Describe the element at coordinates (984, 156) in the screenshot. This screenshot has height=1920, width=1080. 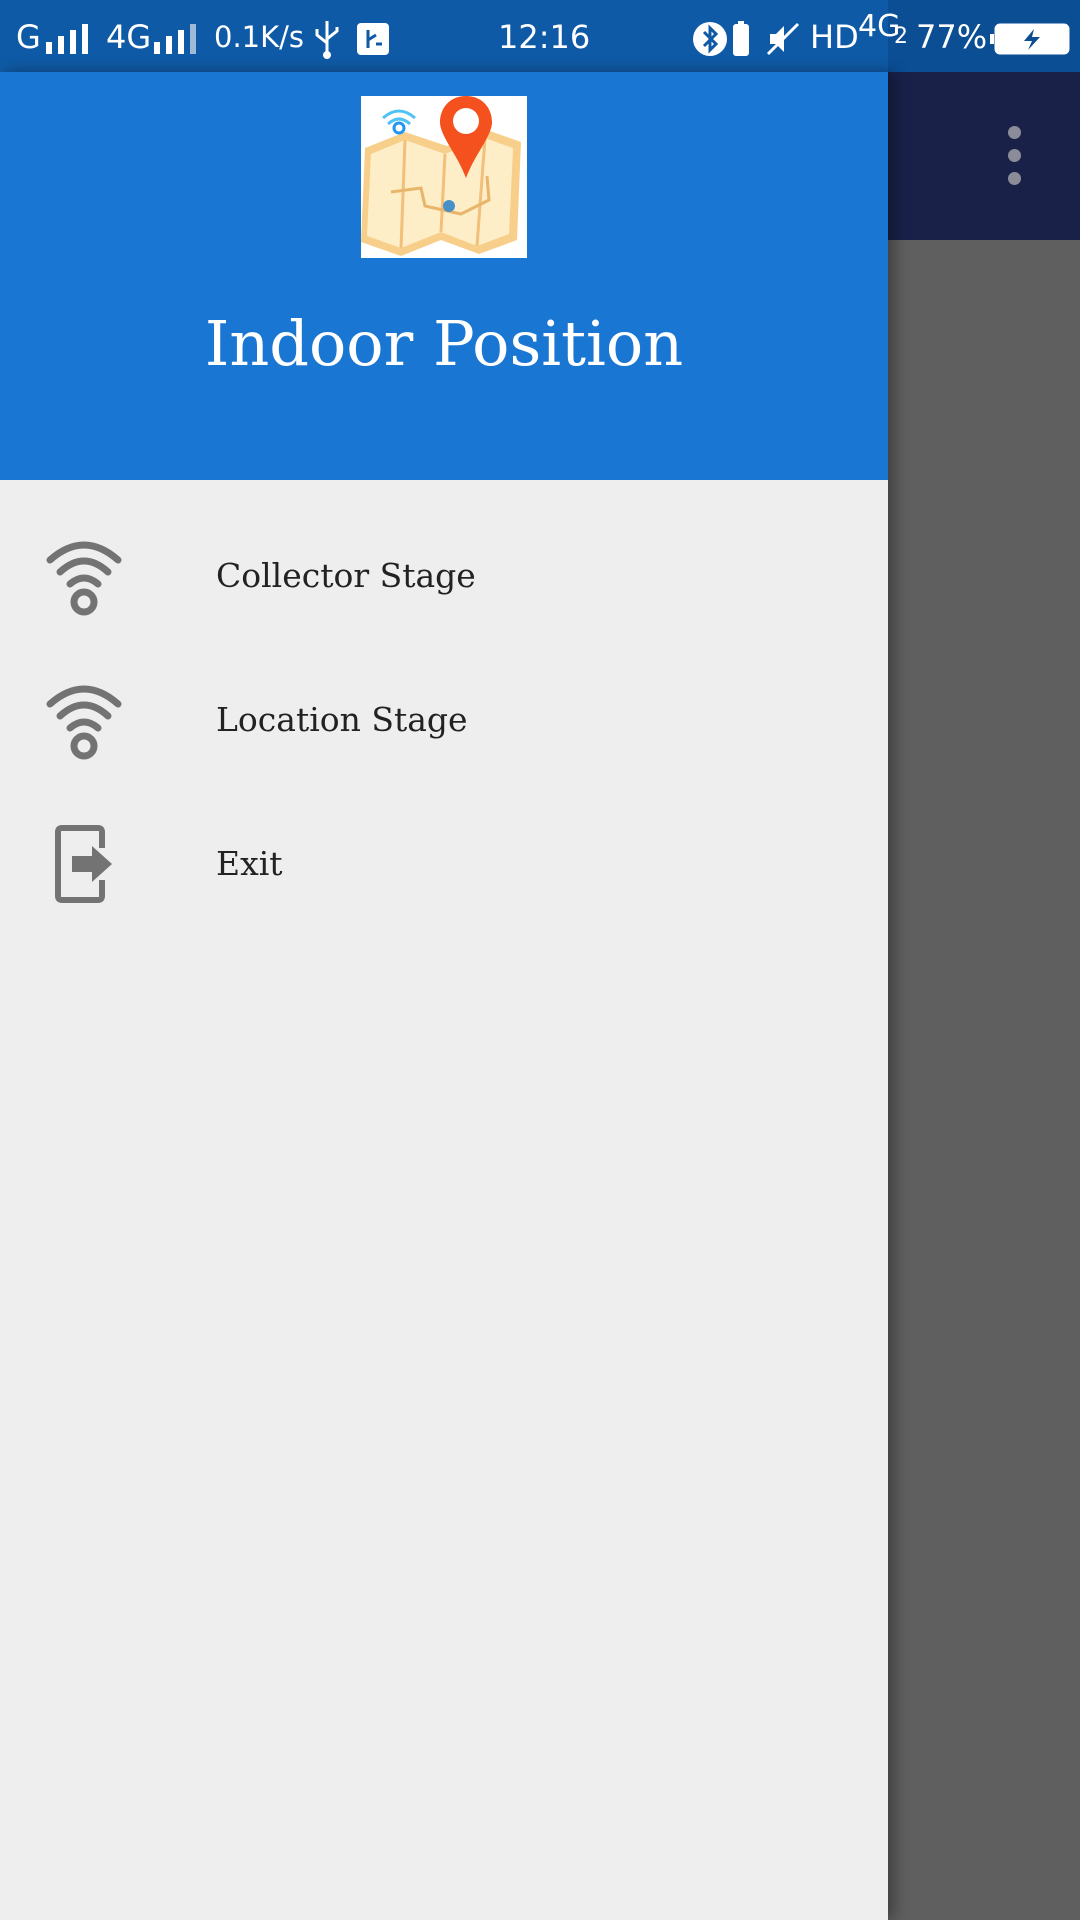
I see `app-toolbar` at that location.